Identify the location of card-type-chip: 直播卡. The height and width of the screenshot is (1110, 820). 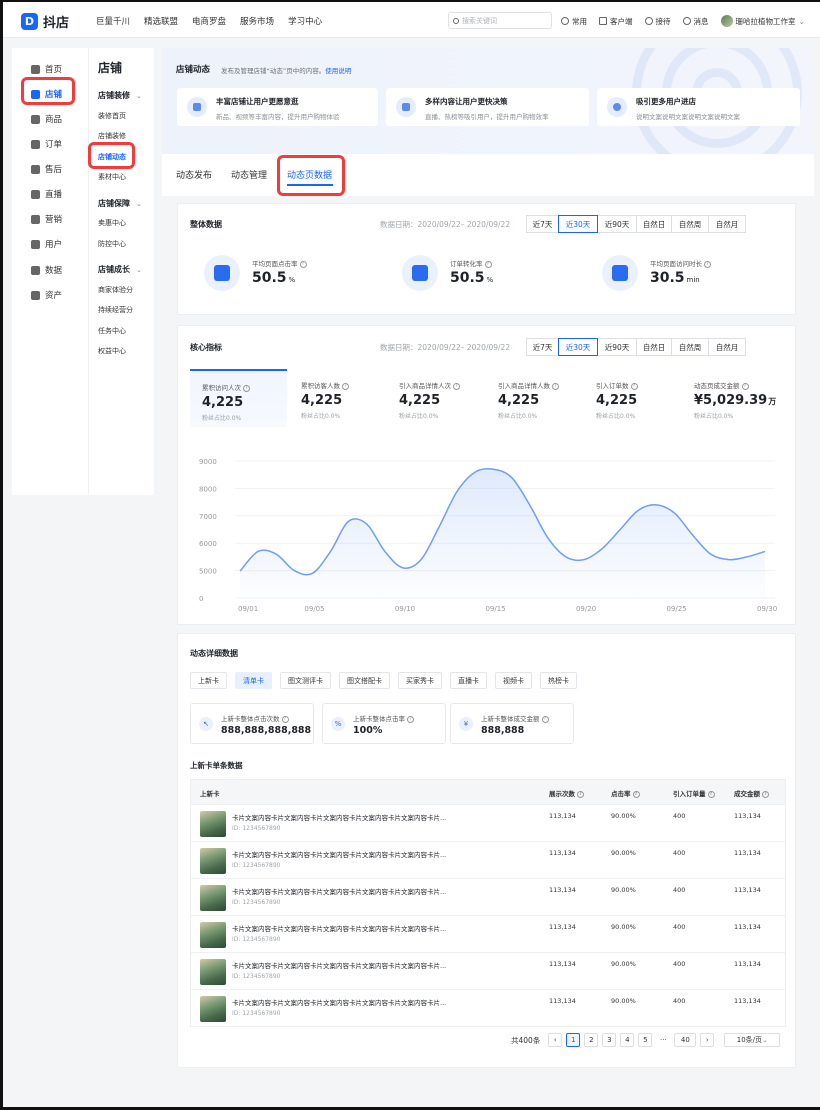
(468, 680).